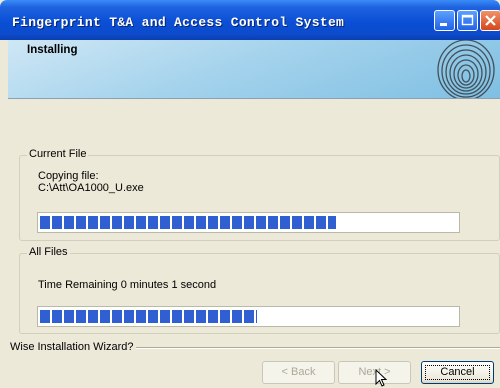 This screenshot has width=500, height=388. Describe the element at coordinates (91, 188) in the screenshot. I see `file-path: C:\Att\OA1000_U.exe` at that location.